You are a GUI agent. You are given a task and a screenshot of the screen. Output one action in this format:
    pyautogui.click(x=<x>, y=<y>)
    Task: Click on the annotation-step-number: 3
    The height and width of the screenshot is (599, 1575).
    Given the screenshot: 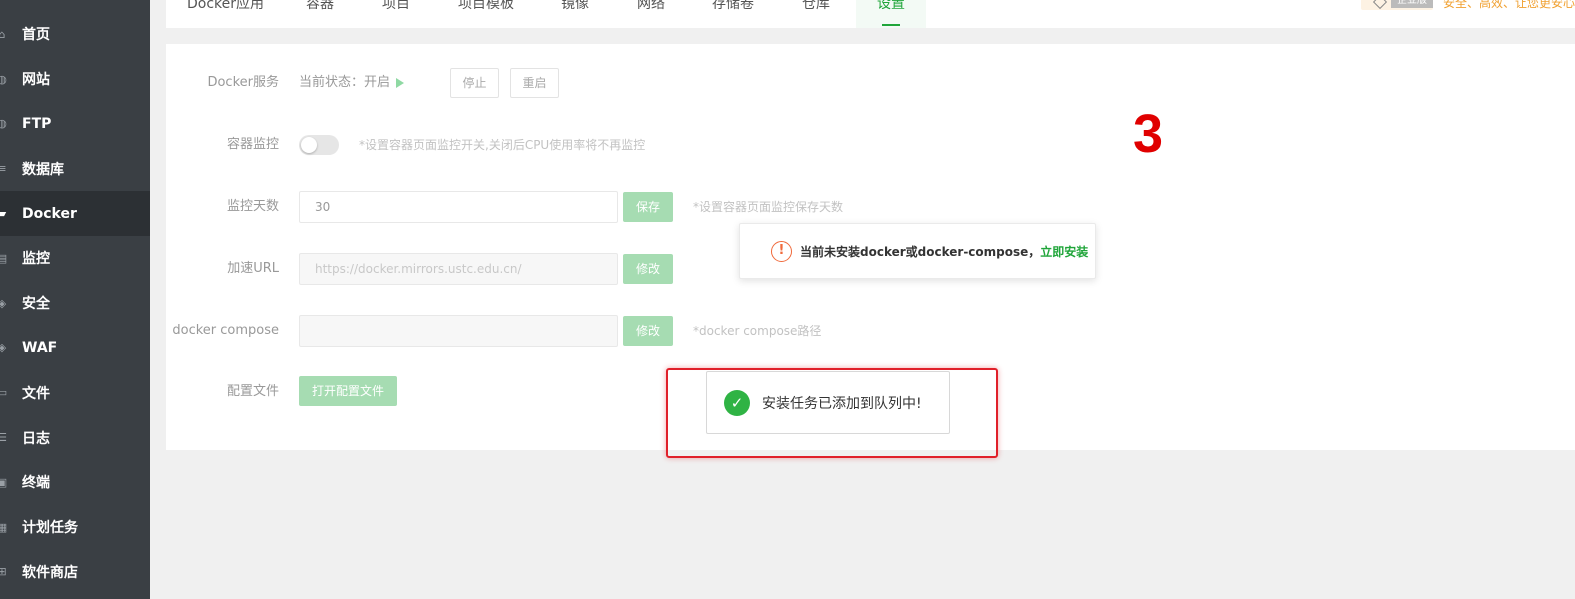 What is the action you would take?
    pyautogui.click(x=1148, y=134)
    